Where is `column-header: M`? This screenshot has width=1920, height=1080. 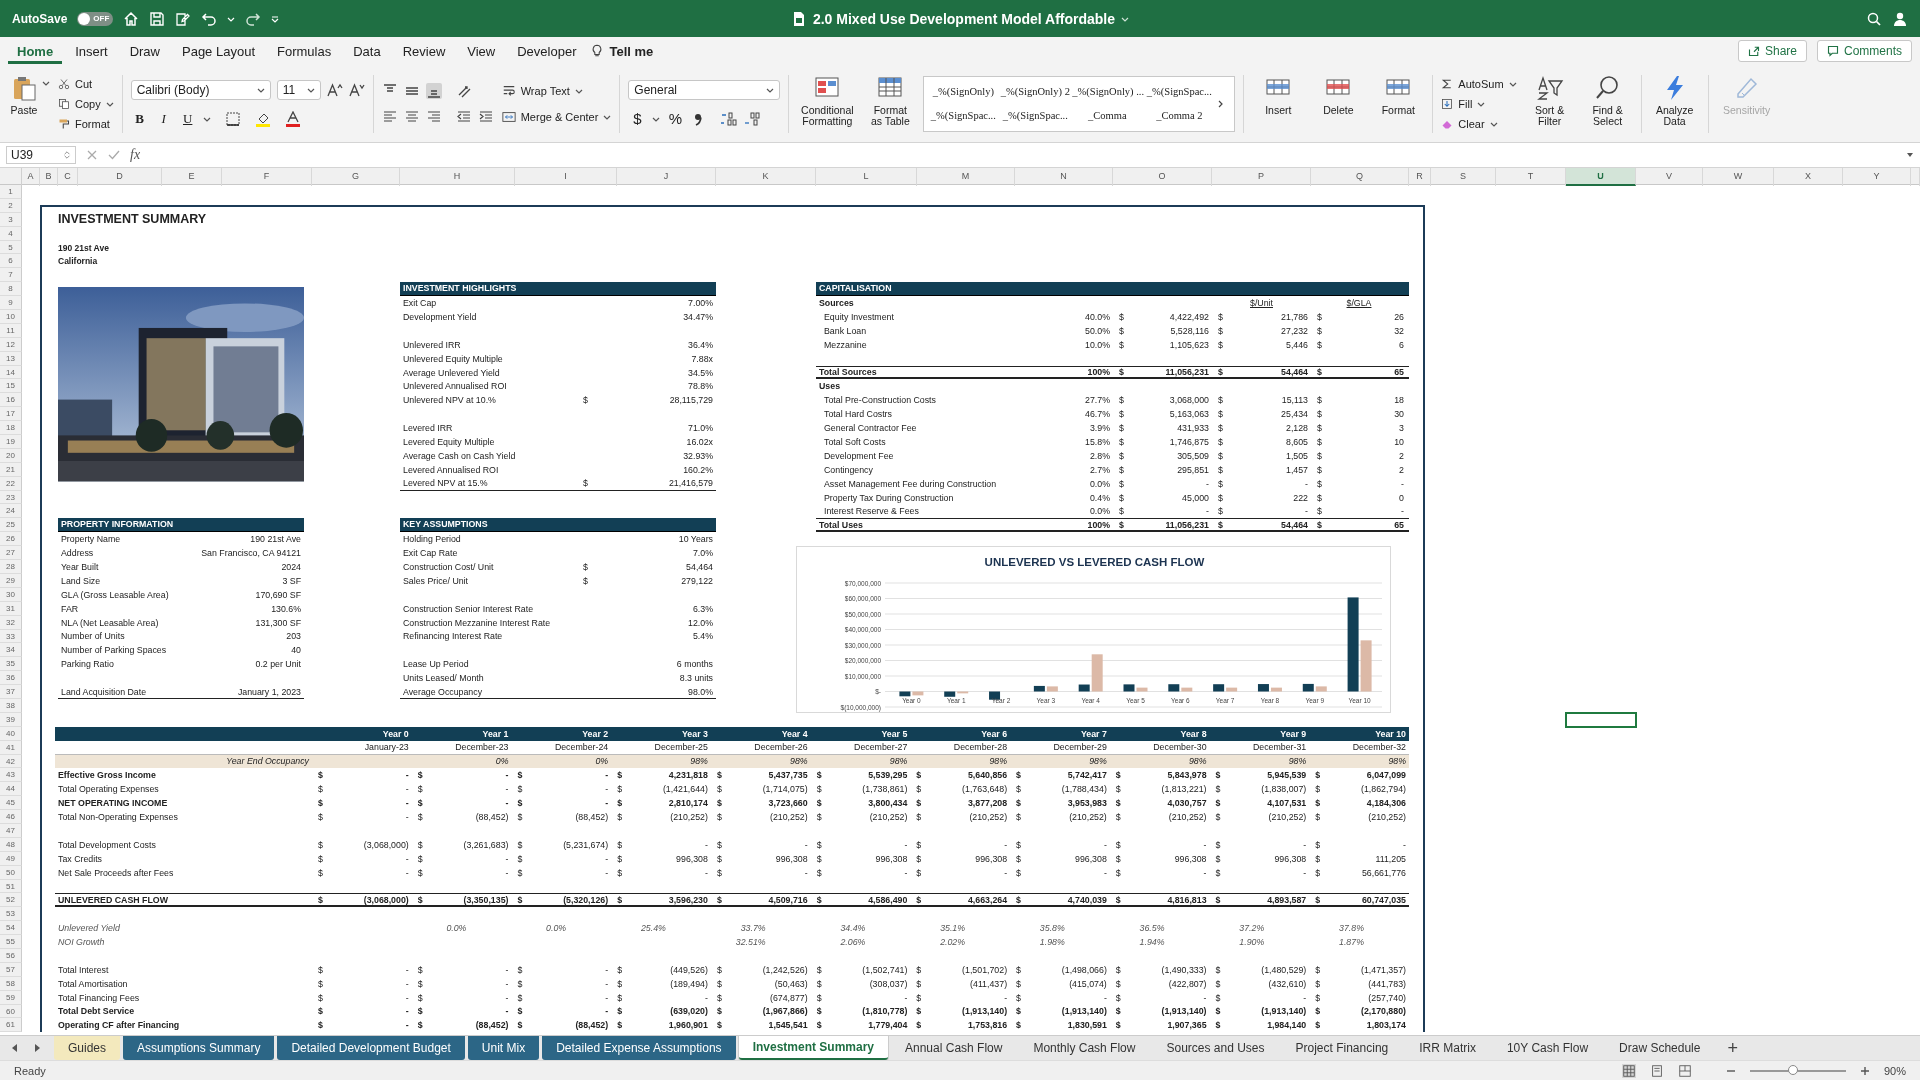 column-header: M is located at coordinates (966, 177).